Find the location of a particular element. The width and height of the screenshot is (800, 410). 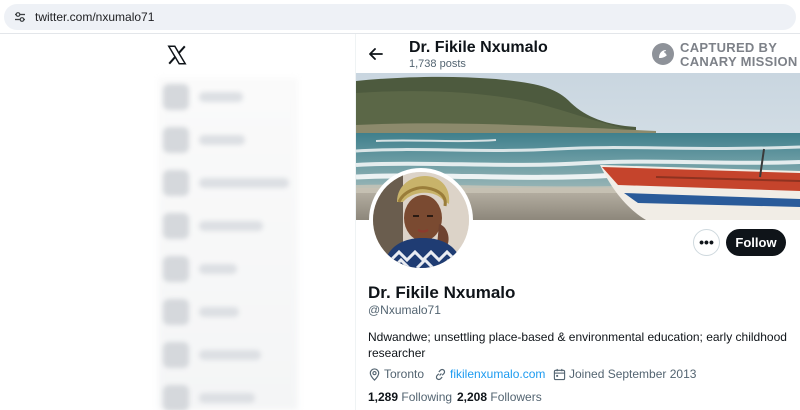

link-icon is located at coordinates (440, 374).